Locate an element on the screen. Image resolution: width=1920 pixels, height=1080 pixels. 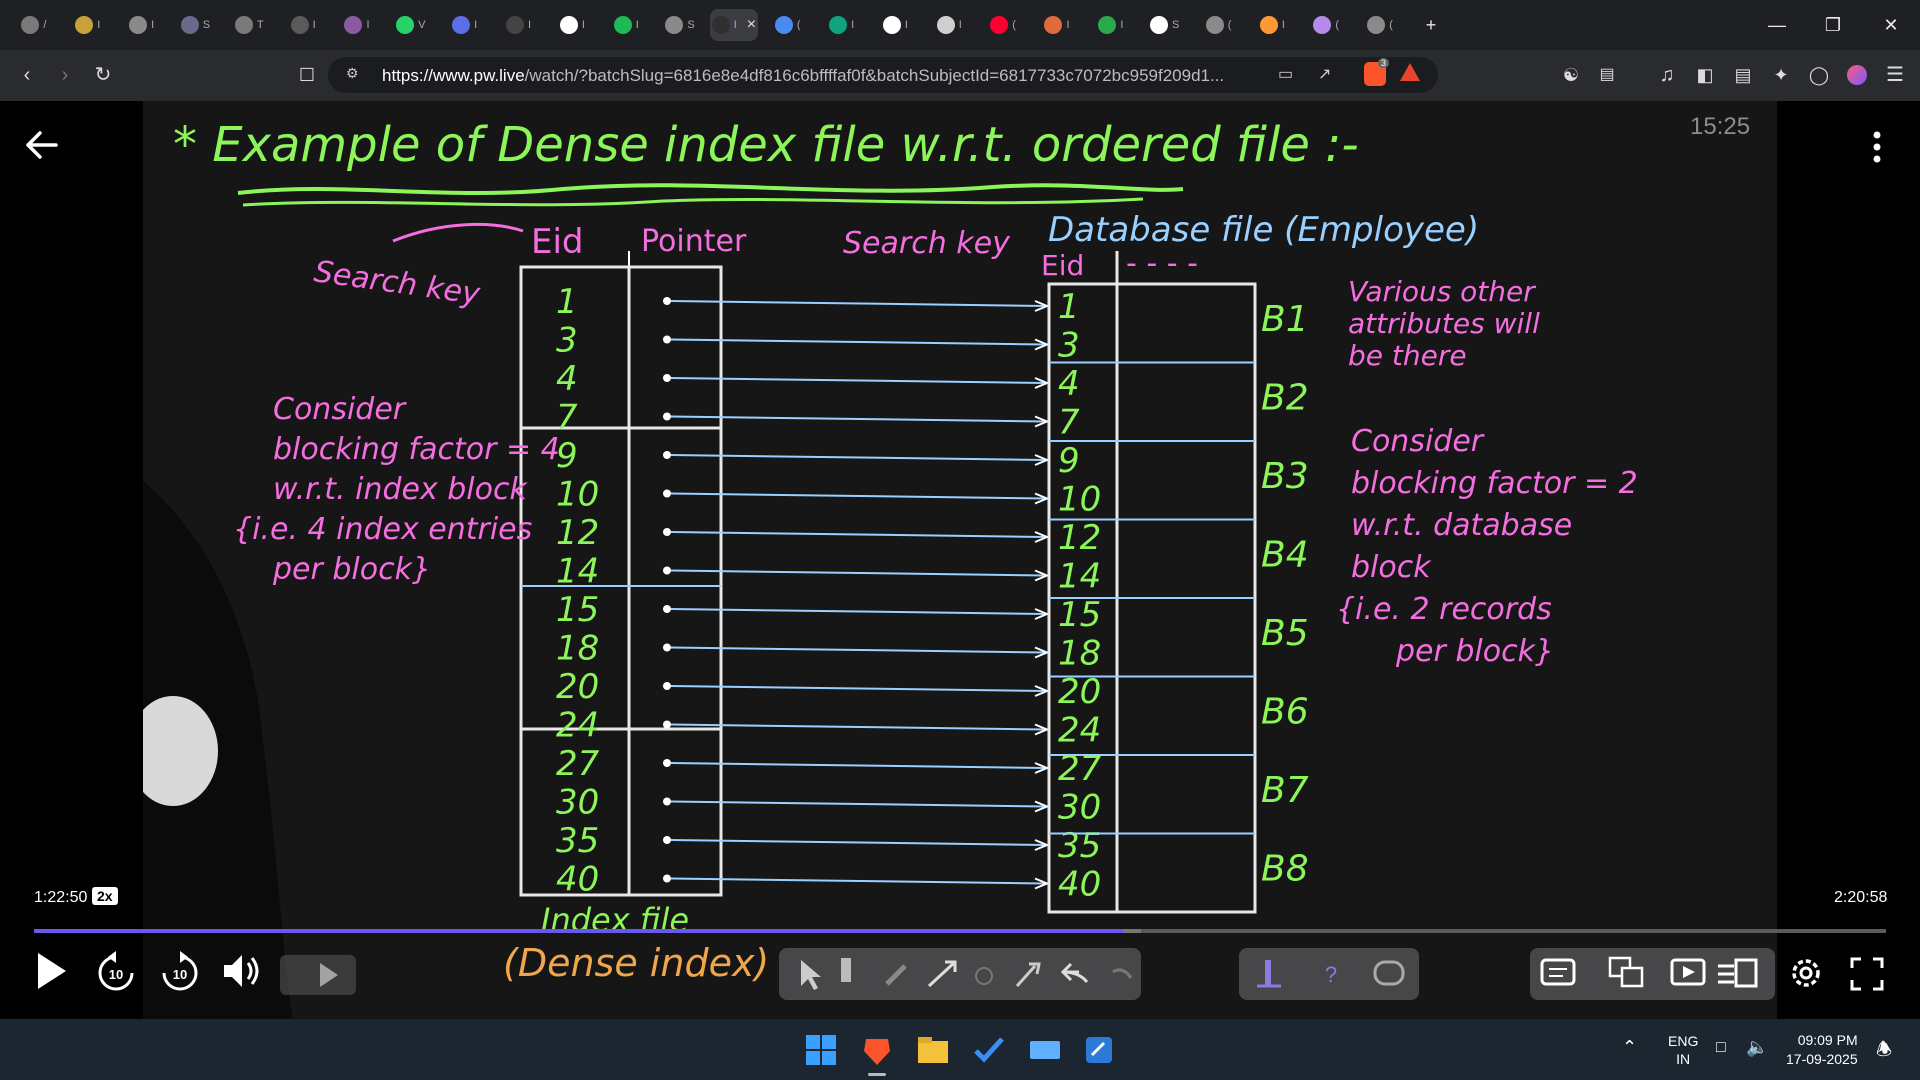
reader-icon: ▤ is located at coordinates (1607, 75).